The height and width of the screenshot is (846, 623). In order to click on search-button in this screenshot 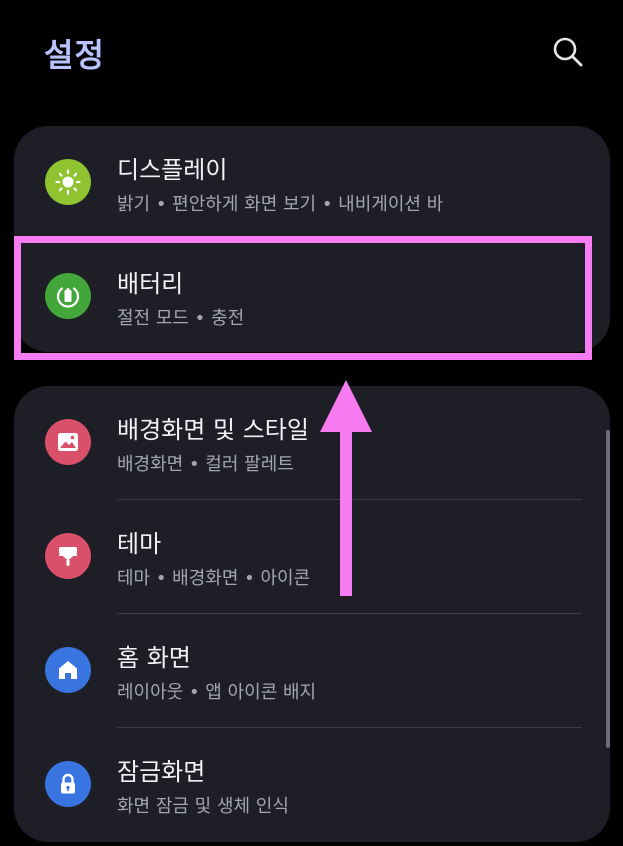, I will do `click(568, 52)`.